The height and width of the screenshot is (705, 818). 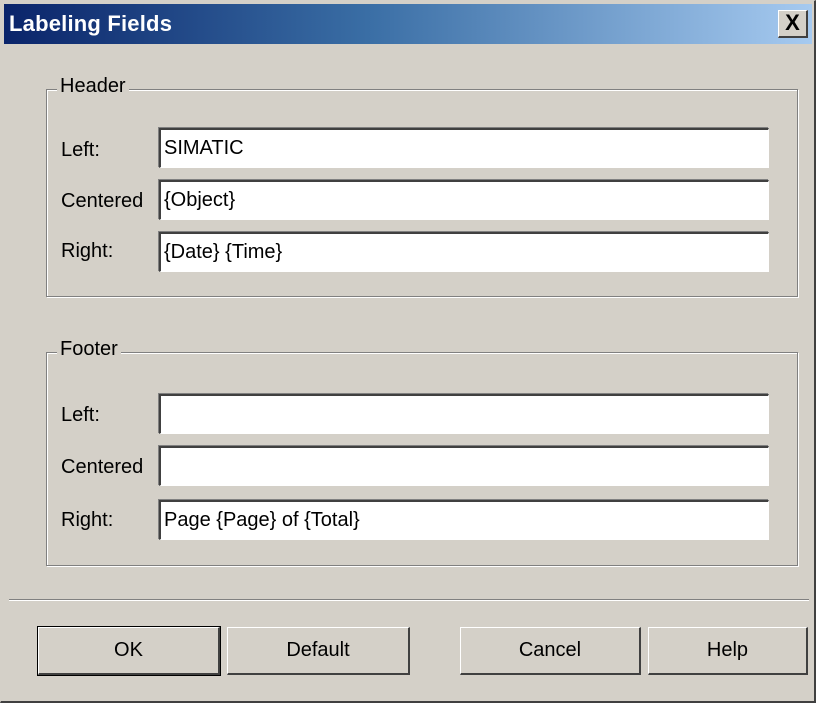 I want to click on cancel-button: Cancel, so click(x=550, y=651).